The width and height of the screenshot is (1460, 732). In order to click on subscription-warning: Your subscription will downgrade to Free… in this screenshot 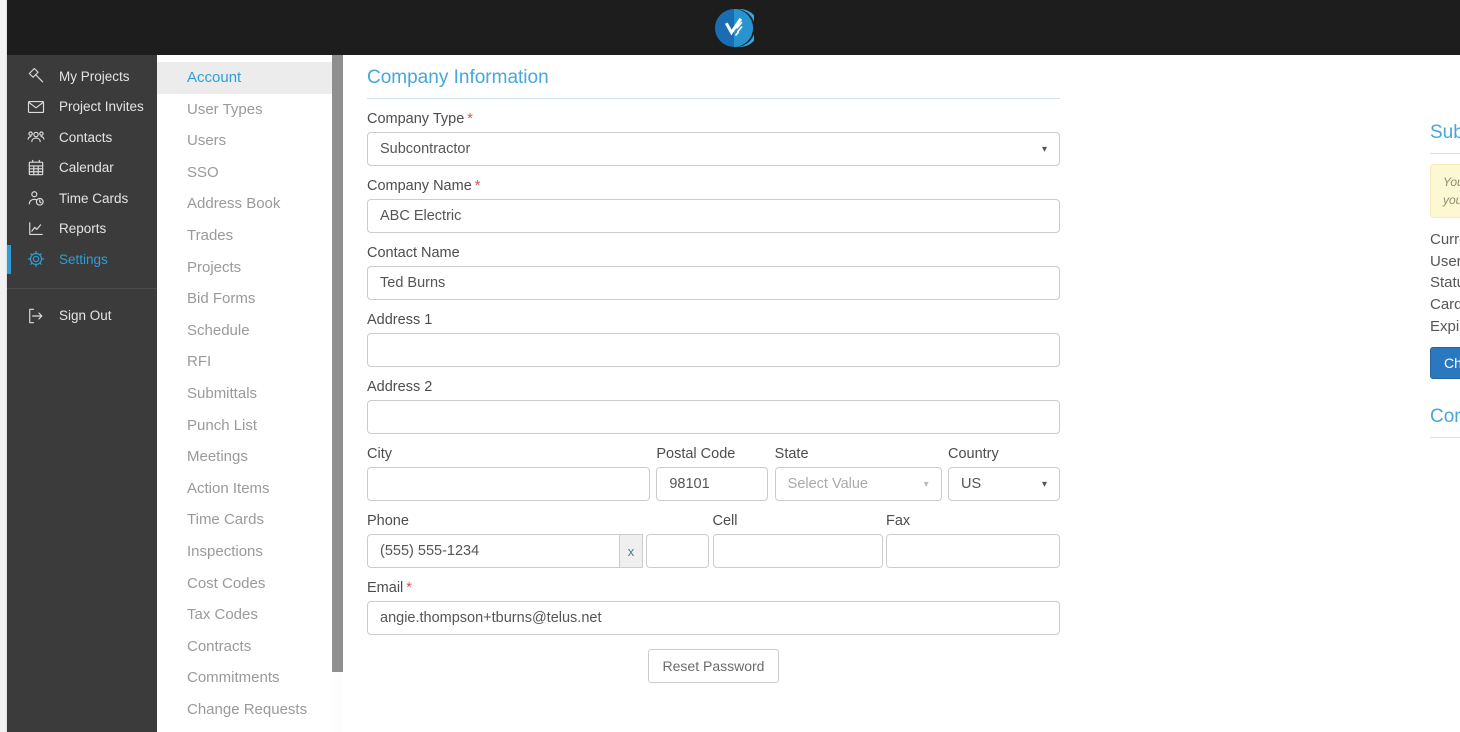, I will do `click(1445, 191)`.